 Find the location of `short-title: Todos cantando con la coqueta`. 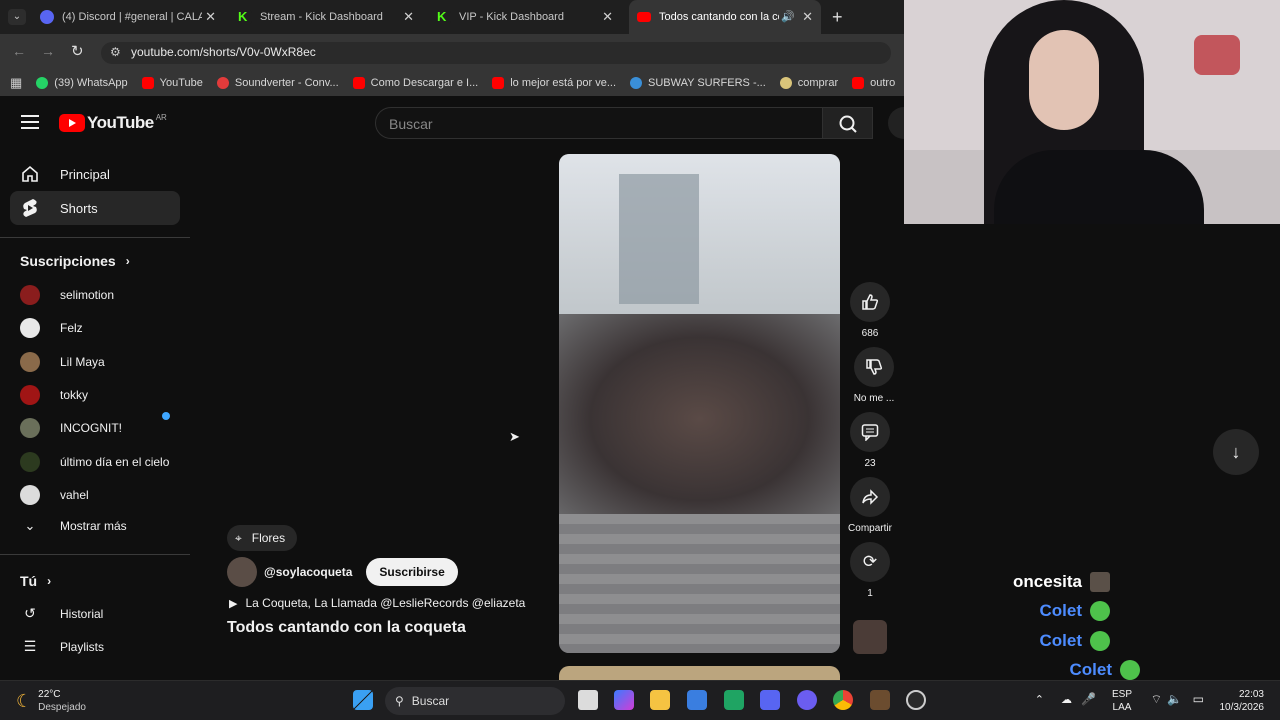

short-title: Todos cantando con la coqueta is located at coordinates (346, 628).